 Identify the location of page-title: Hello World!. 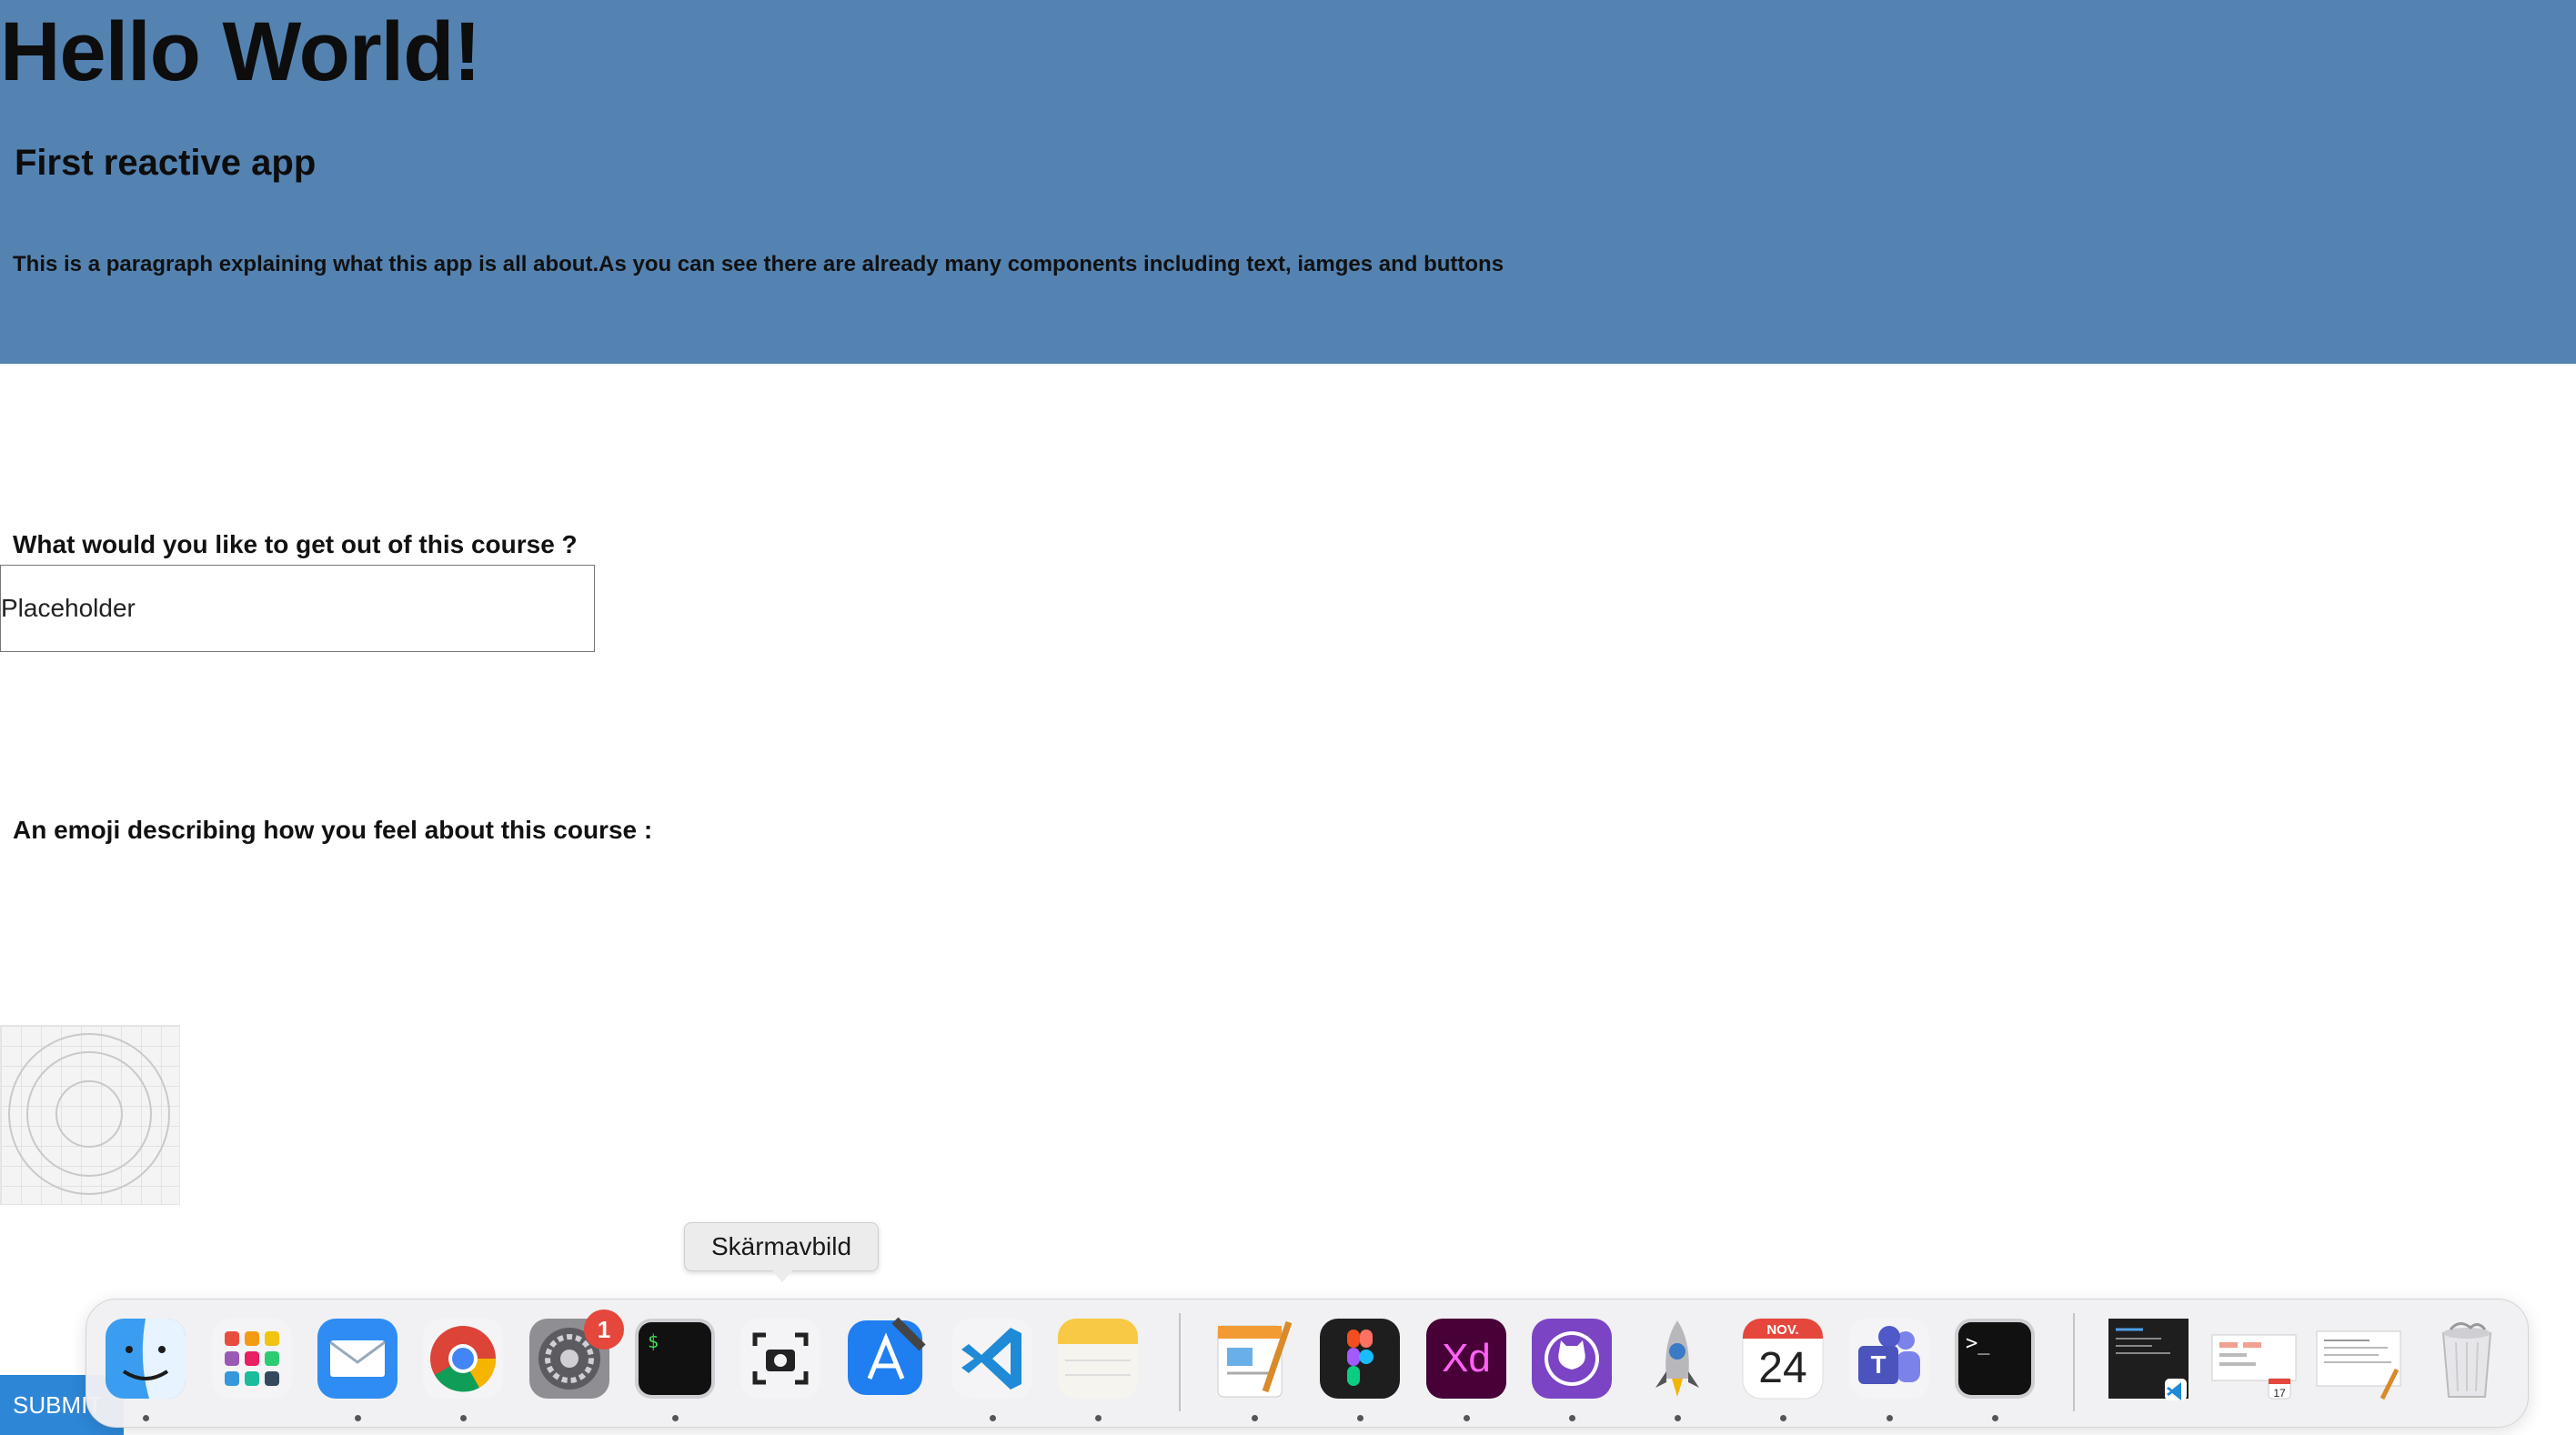
(240, 52).